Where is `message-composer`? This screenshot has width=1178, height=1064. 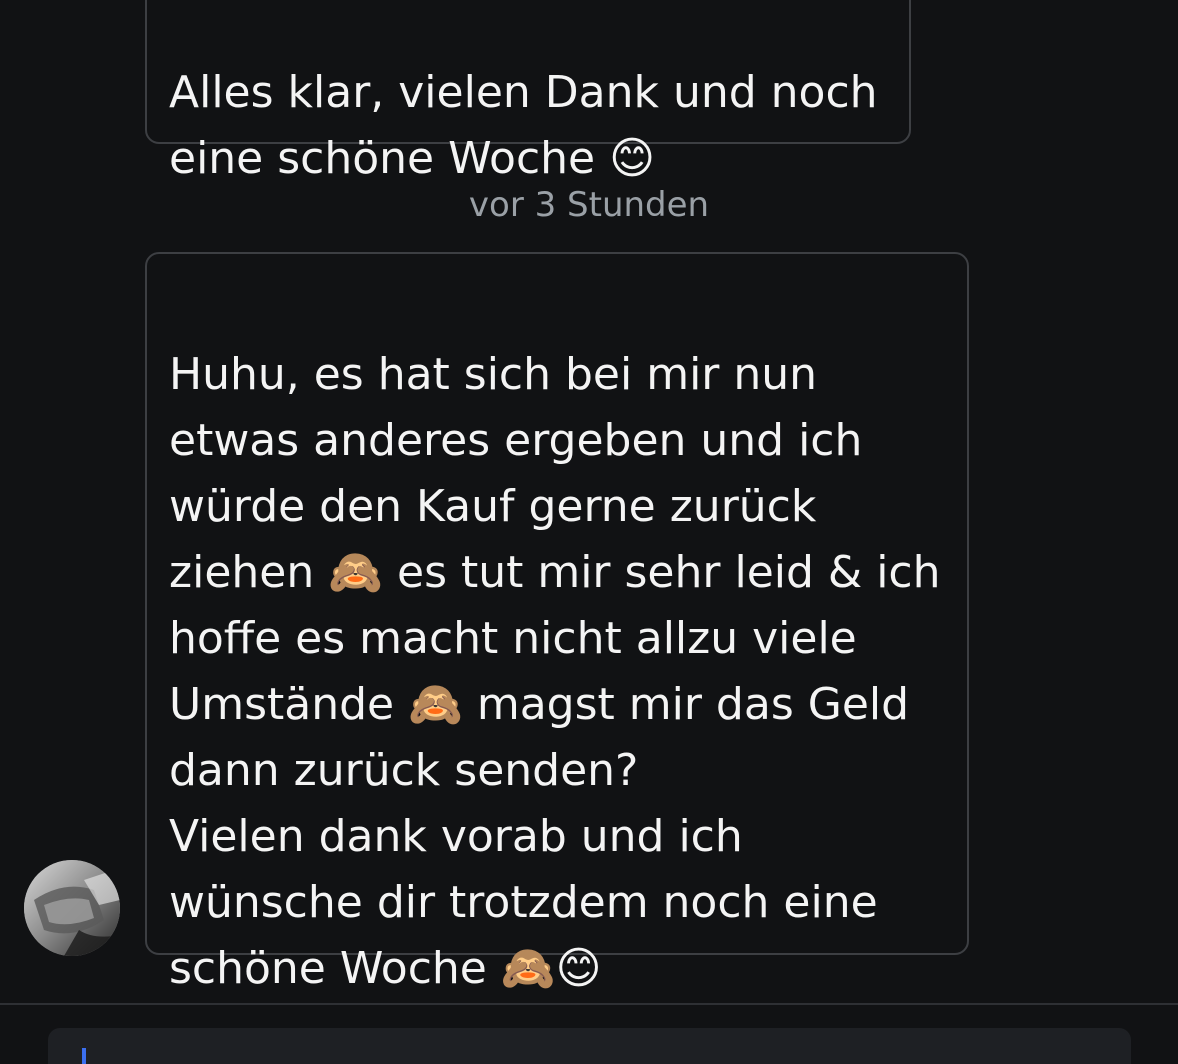
message-composer is located at coordinates (589, 1046).